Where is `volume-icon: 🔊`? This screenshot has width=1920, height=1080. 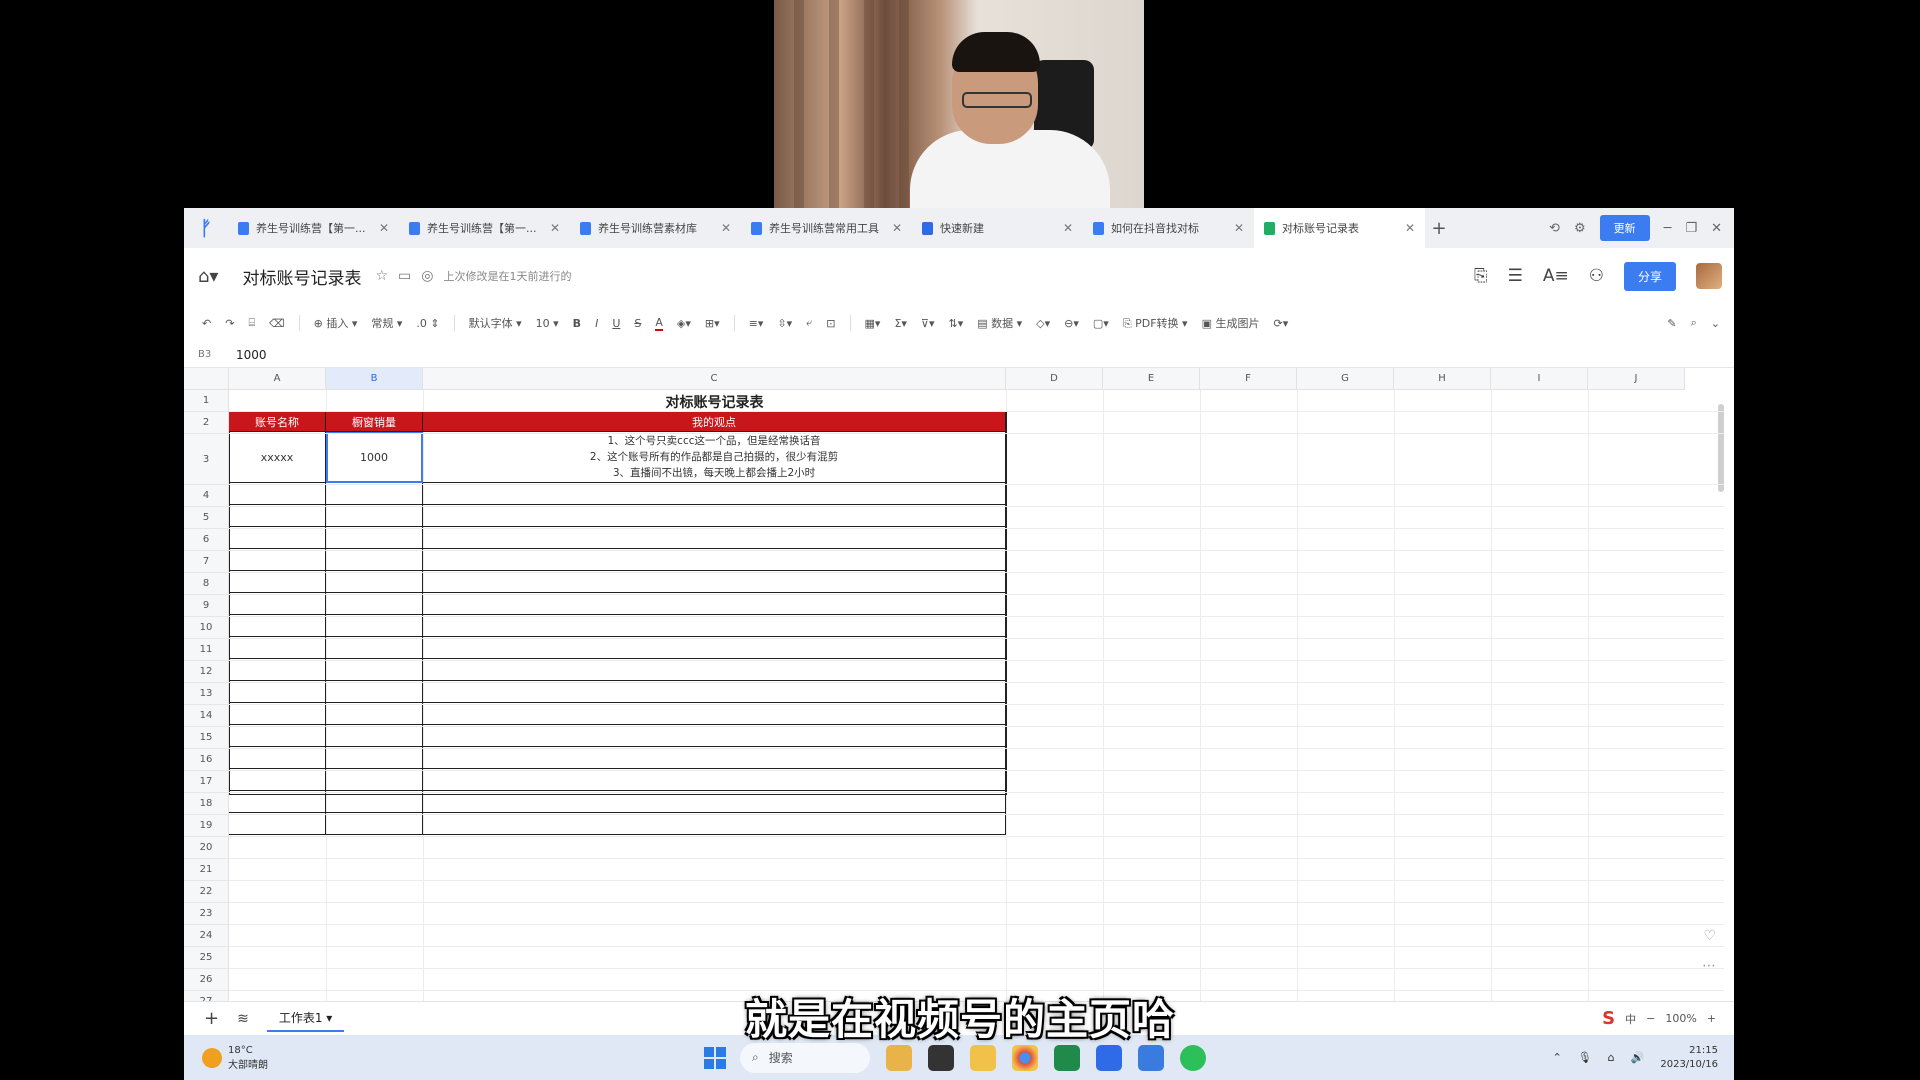 volume-icon: 🔊 is located at coordinates (1638, 1057).